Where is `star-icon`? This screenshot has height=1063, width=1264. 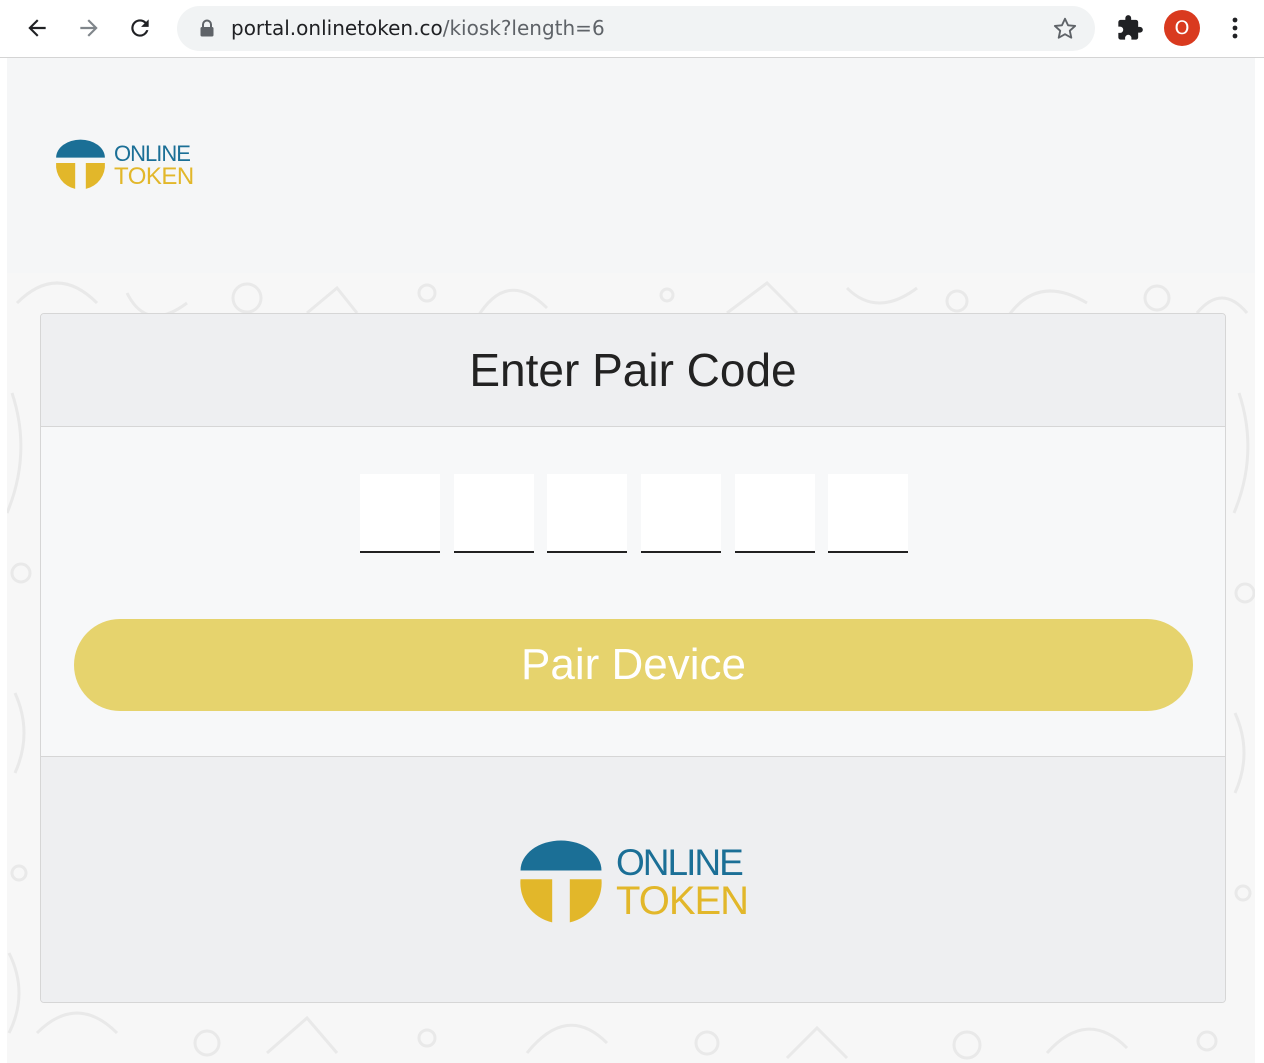 star-icon is located at coordinates (1065, 29).